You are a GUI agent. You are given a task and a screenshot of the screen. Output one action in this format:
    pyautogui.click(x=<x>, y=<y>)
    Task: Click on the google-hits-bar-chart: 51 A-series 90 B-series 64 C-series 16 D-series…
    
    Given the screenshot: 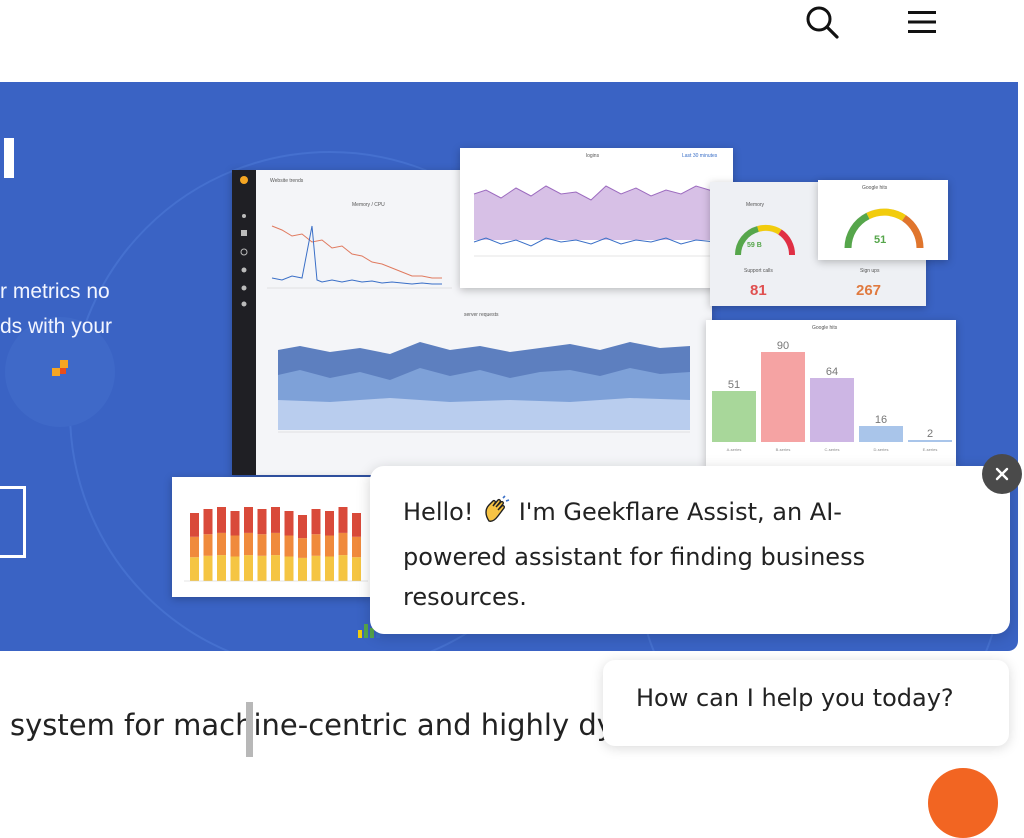 What is the action you would take?
    pyautogui.click(x=832, y=396)
    